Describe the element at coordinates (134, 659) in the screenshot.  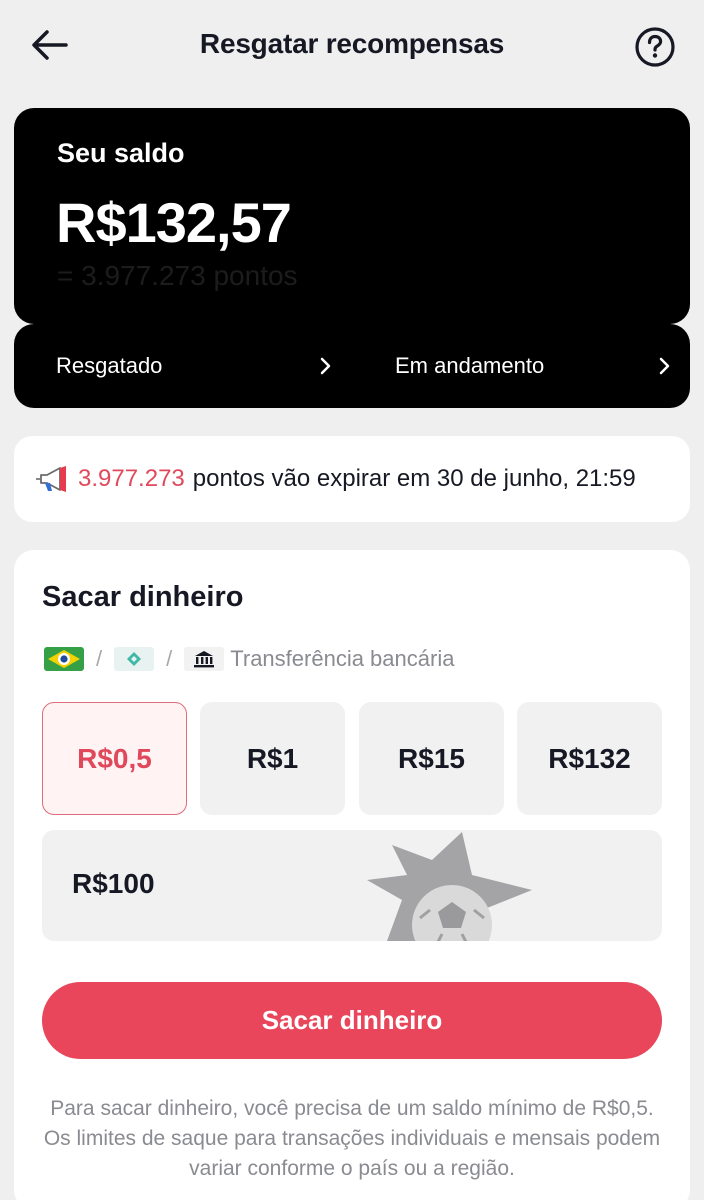
I see `diamond-logo-icon` at that location.